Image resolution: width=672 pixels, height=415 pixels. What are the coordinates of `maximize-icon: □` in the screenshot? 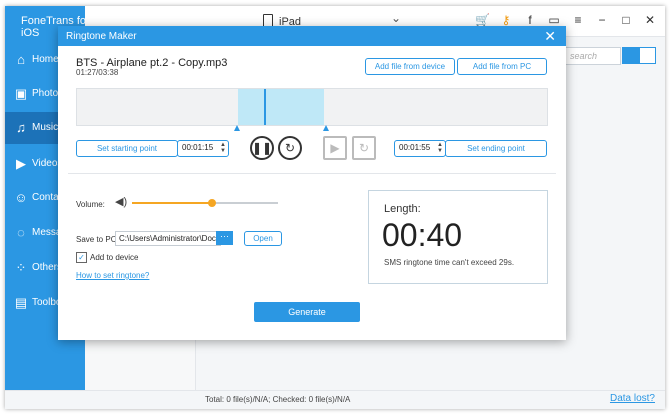 It's located at (626, 20).